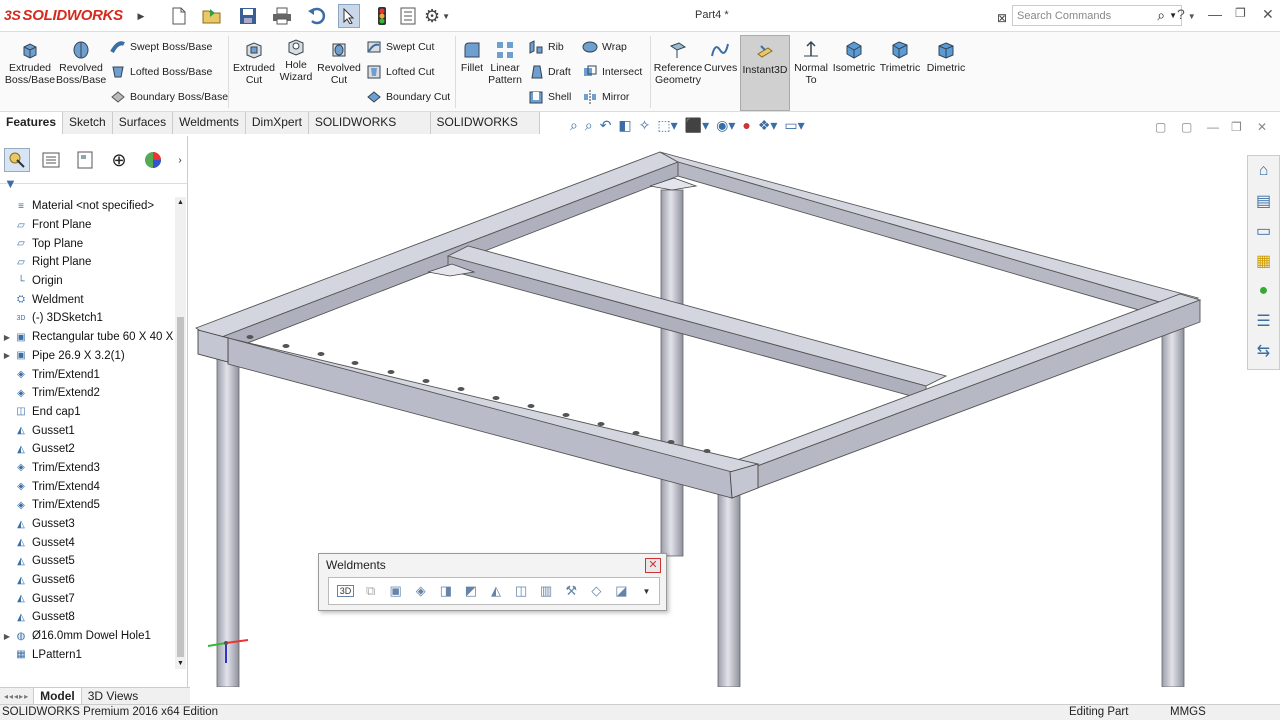 This screenshot has height=720, width=1280. What do you see at coordinates (746, 125) in the screenshot?
I see `edit-appearance-icon: ●` at bounding box center [746, 125].